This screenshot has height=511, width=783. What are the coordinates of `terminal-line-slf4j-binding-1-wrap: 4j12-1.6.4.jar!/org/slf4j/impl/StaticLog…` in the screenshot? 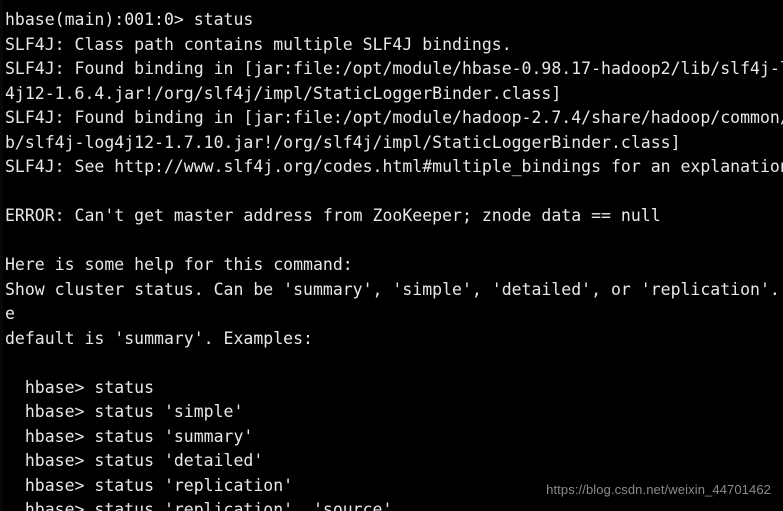 It's located at (283, 93).